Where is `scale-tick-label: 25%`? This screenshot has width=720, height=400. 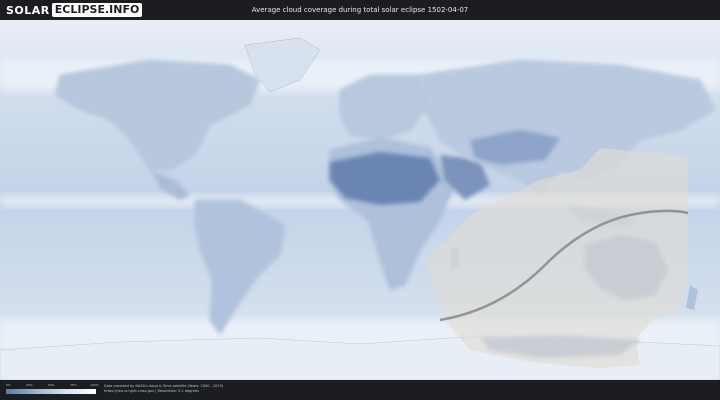
scale-tick-label: 25% is located at coordinates (29, 385).